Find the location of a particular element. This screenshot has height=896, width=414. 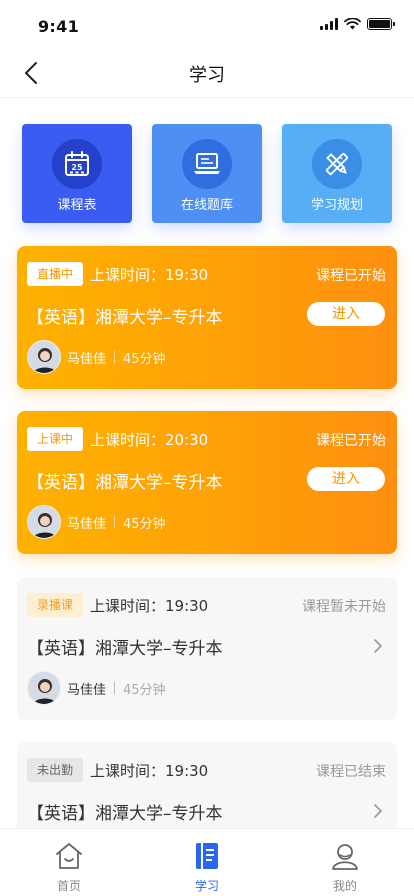

status-badge: 录播课 is located at coordinates (55, 605).